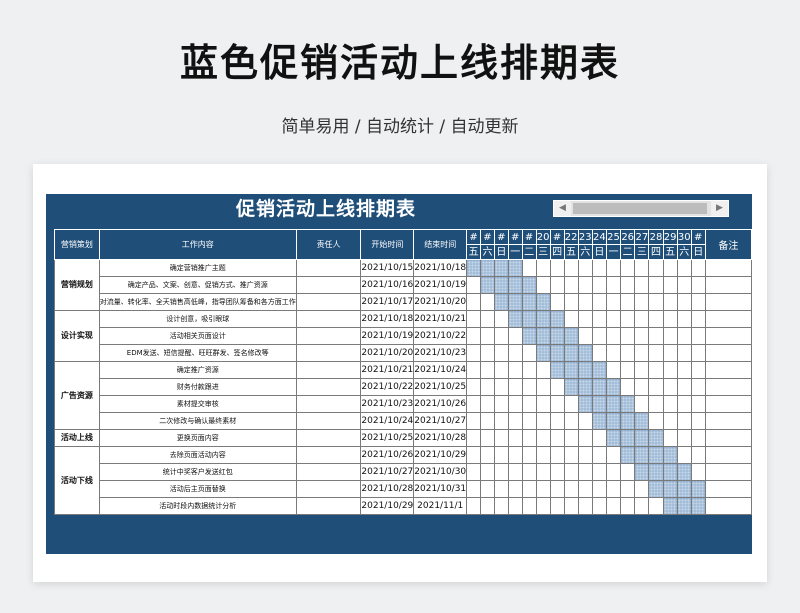  Describe the element at coordinates (440, 387) in the screenshot. I see `end-date-cell: 2021/10/25` at that location.